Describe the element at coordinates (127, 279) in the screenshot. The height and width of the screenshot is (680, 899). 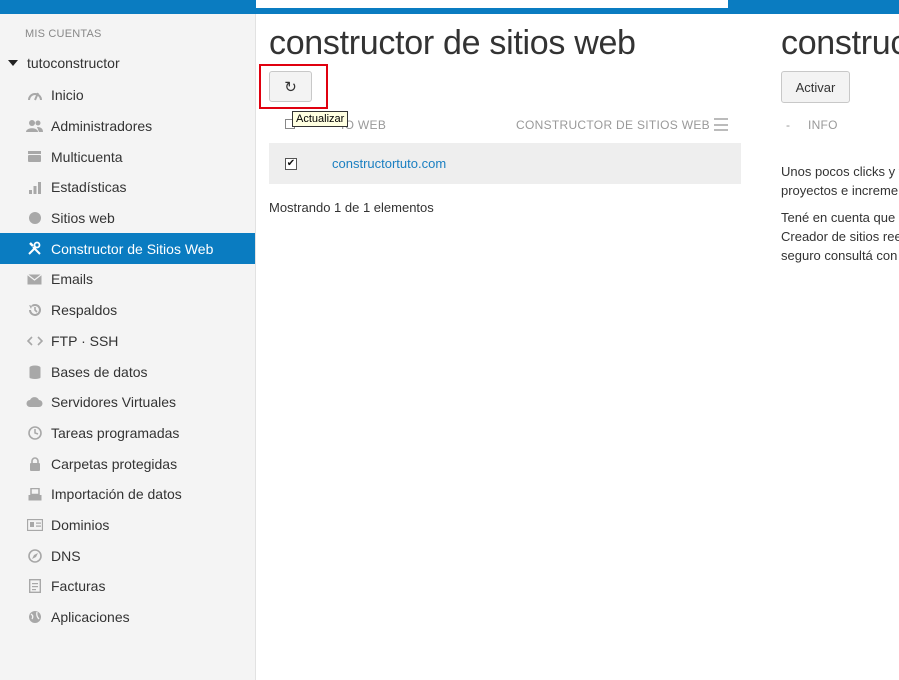
I see `sidebar-item-emails: Emails` at that location.